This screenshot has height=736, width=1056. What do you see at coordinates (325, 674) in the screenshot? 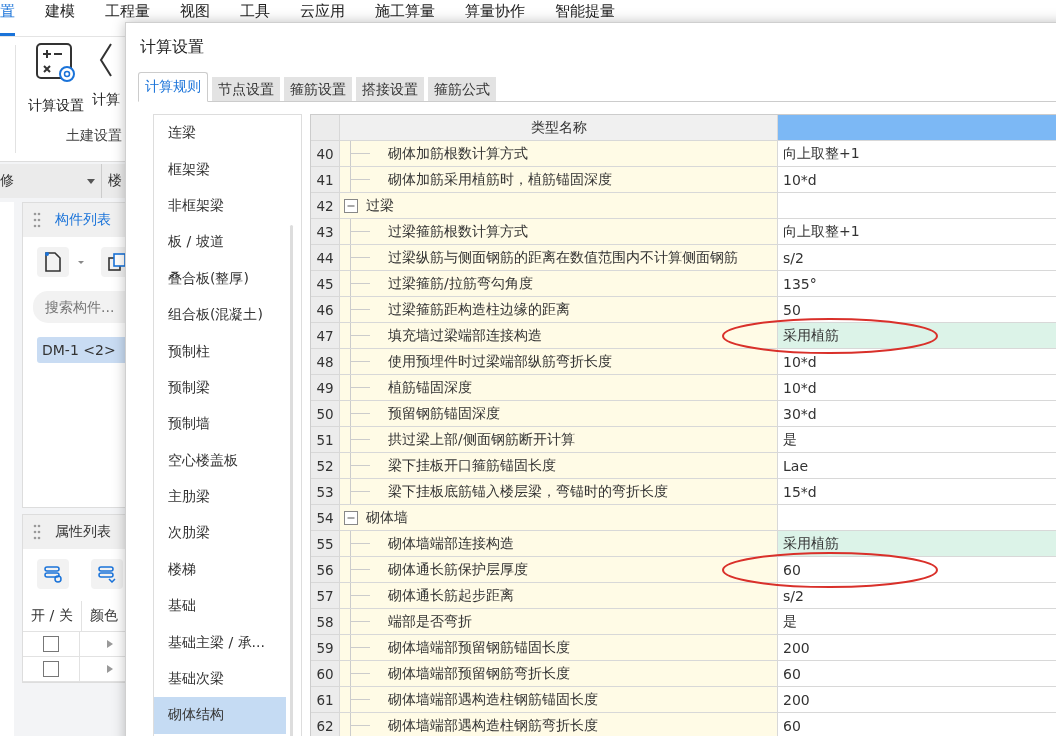
I see `row-number: 60` at bounding box center [325, 674].